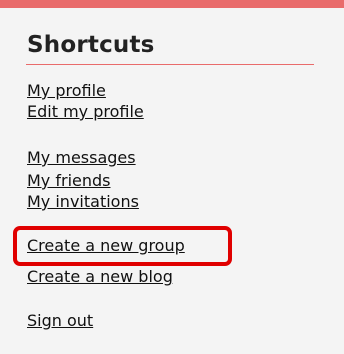  Describe the element at coordinates (85, 112) in the screenshot. I see `edit-my-profile-link: Edit my profile` at that location.